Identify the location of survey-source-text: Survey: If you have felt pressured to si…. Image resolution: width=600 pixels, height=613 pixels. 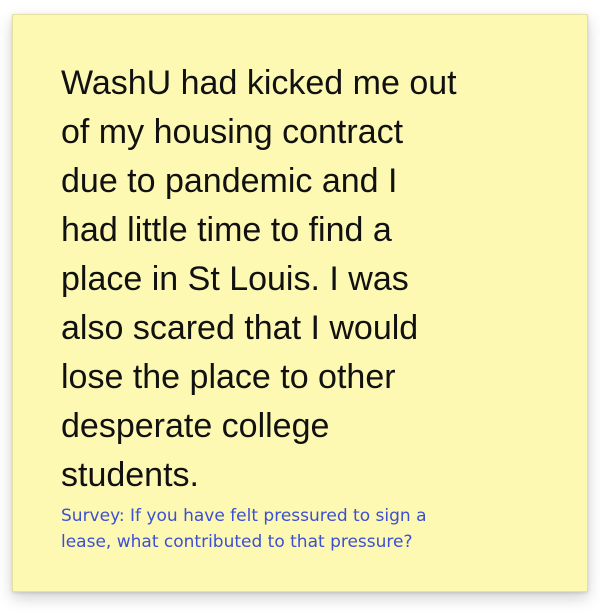
(244, 529).